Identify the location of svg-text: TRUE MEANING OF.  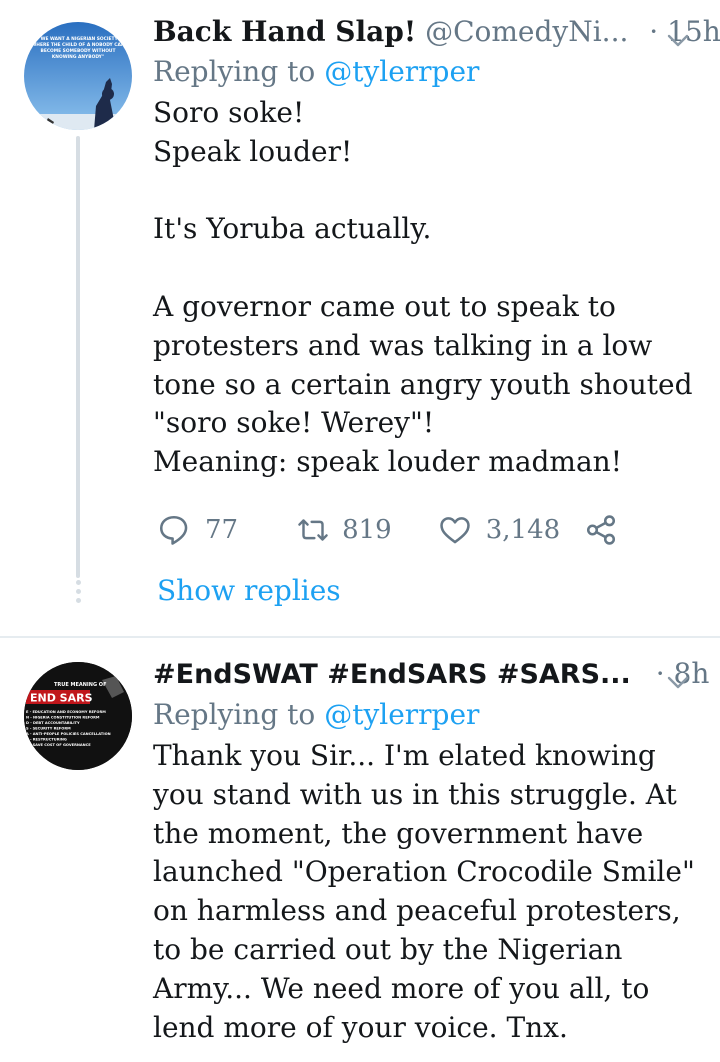
(80, 685).